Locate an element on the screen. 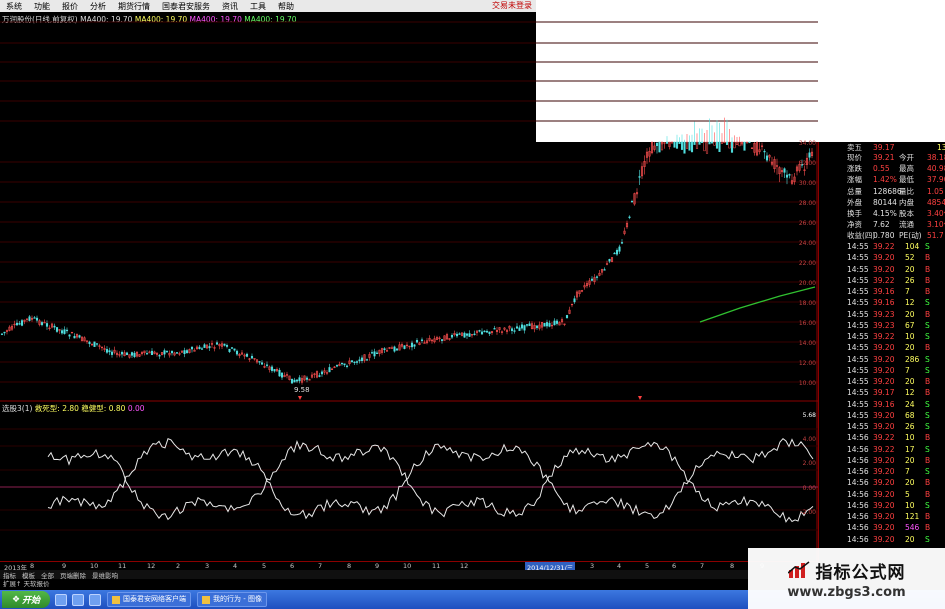 The width and height of the screenshot is (945, 609). taskbar-item-image: 我的行为 - 图像 is located at coordinates (232, 599).